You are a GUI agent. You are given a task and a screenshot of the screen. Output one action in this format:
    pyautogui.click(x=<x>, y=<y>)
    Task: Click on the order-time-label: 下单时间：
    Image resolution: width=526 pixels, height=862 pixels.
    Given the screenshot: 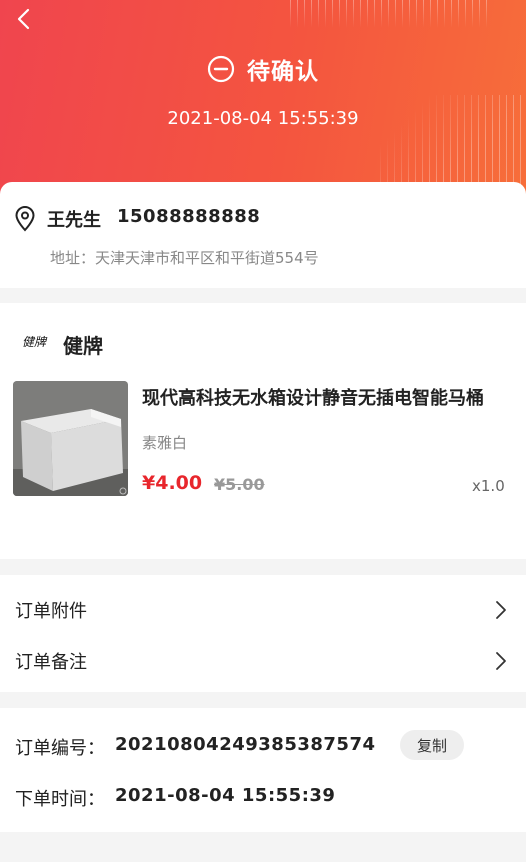 What is the action you would take?
    pyautogui.click(x=60, y=799)
    